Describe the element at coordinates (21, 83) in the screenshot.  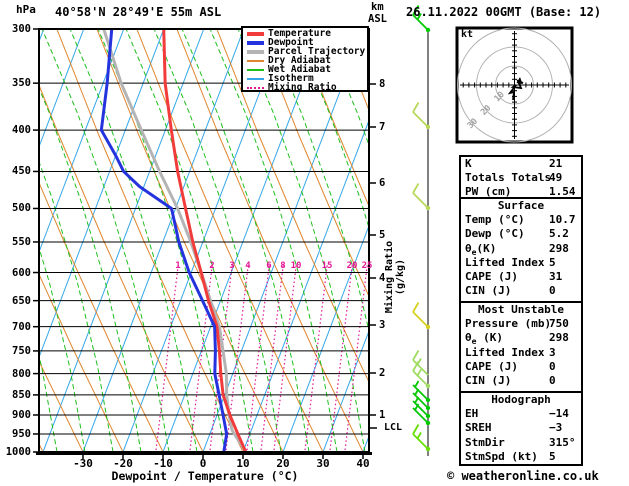
I see `pressure-tick-label: 350` at that location.